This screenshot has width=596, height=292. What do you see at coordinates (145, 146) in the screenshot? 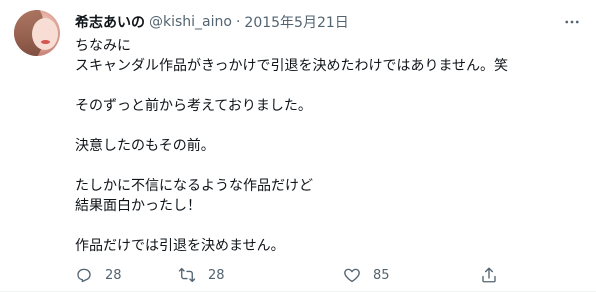
I see `tweet-line: 決意したのもその前。` at bounding box center [145, 146].